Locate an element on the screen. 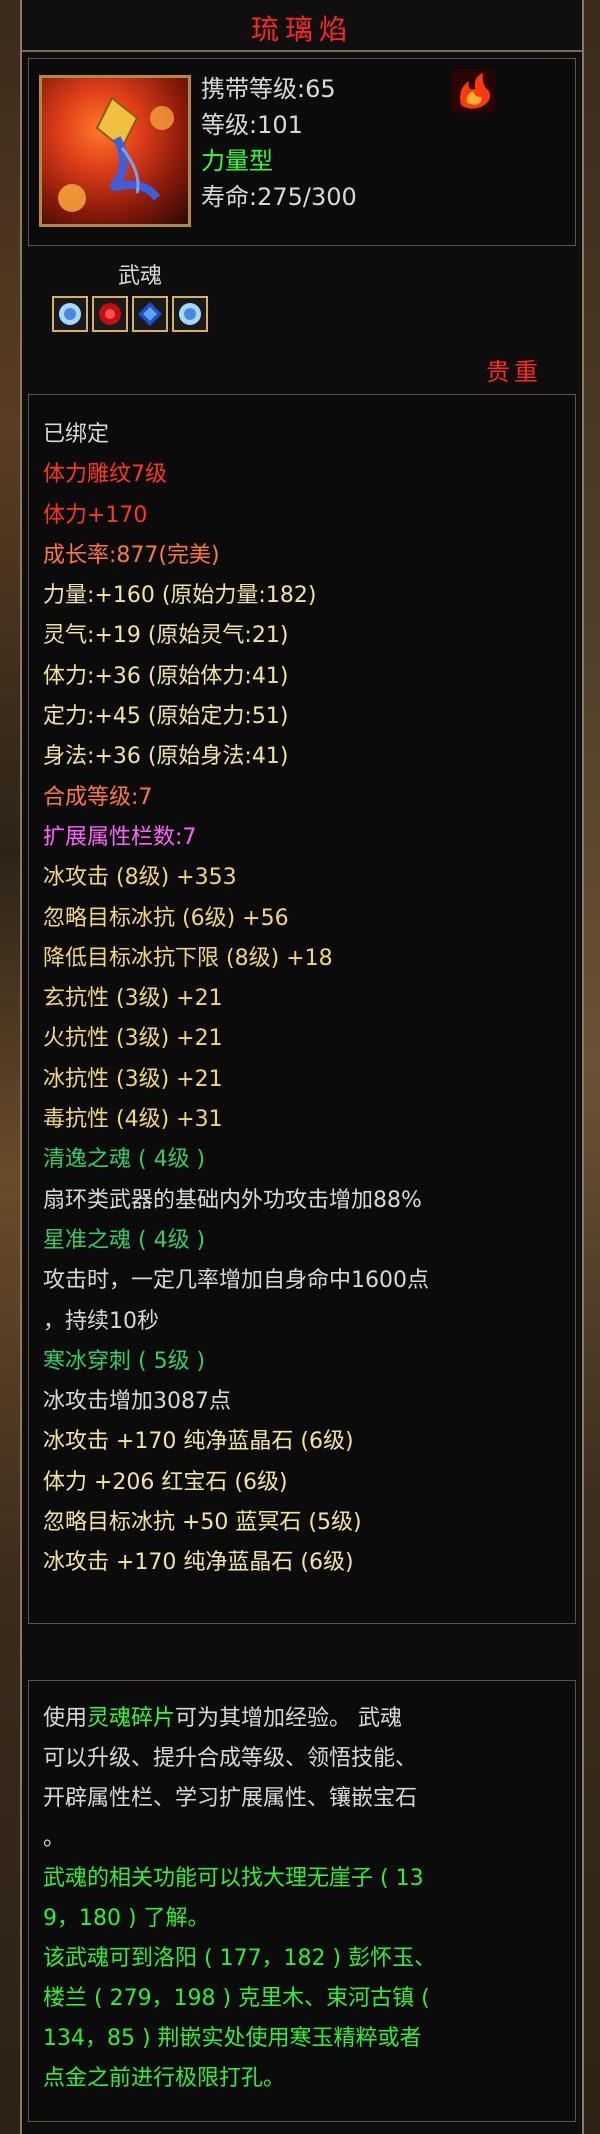 This screenshot has width=600, height=2134. desc-text: 开辟属性栏、学习扩展属性、镶嵌宝石 is located at coordinates (230, 1798).